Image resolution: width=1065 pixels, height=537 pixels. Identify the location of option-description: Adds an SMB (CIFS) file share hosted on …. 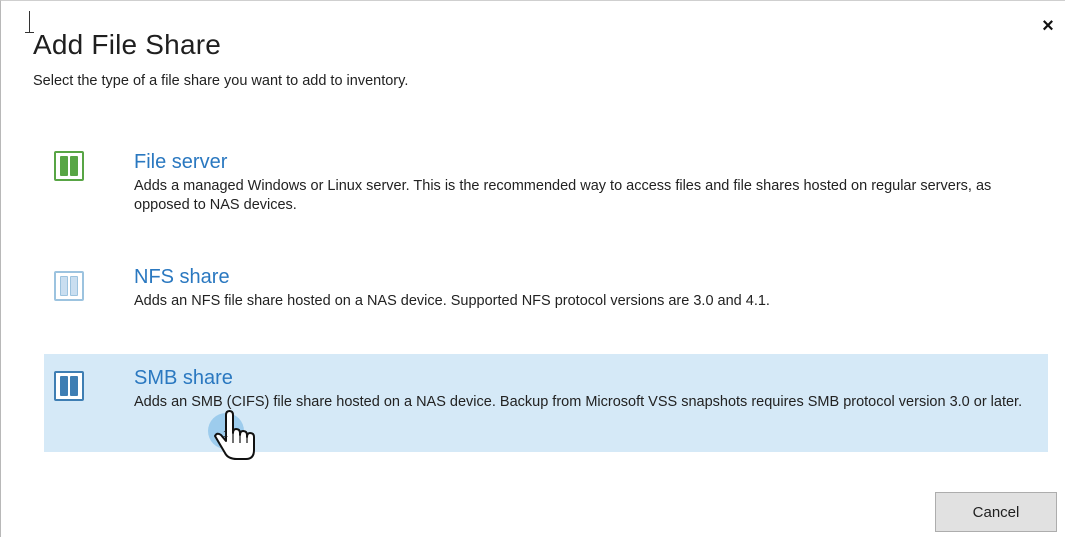
(578, 402).